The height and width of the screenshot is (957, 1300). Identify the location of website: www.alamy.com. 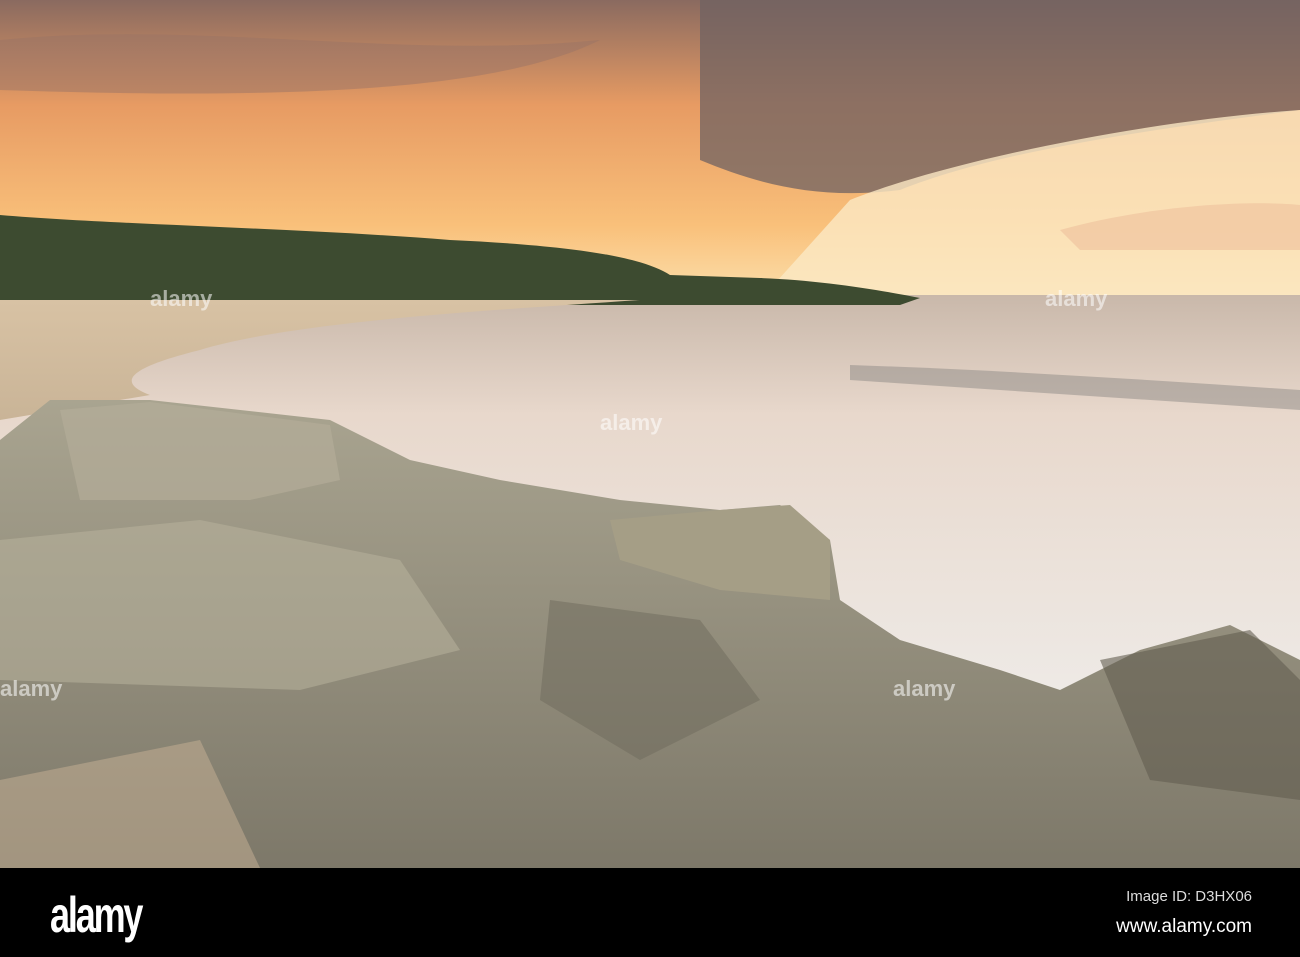
(1184, 926).